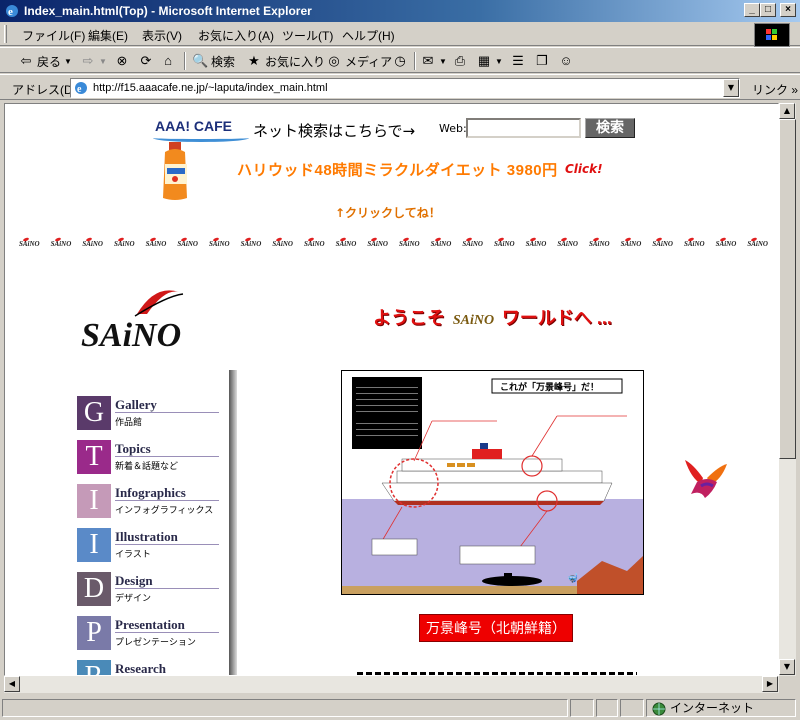  I want to click on print-button: ⎙, so click(460, 61).